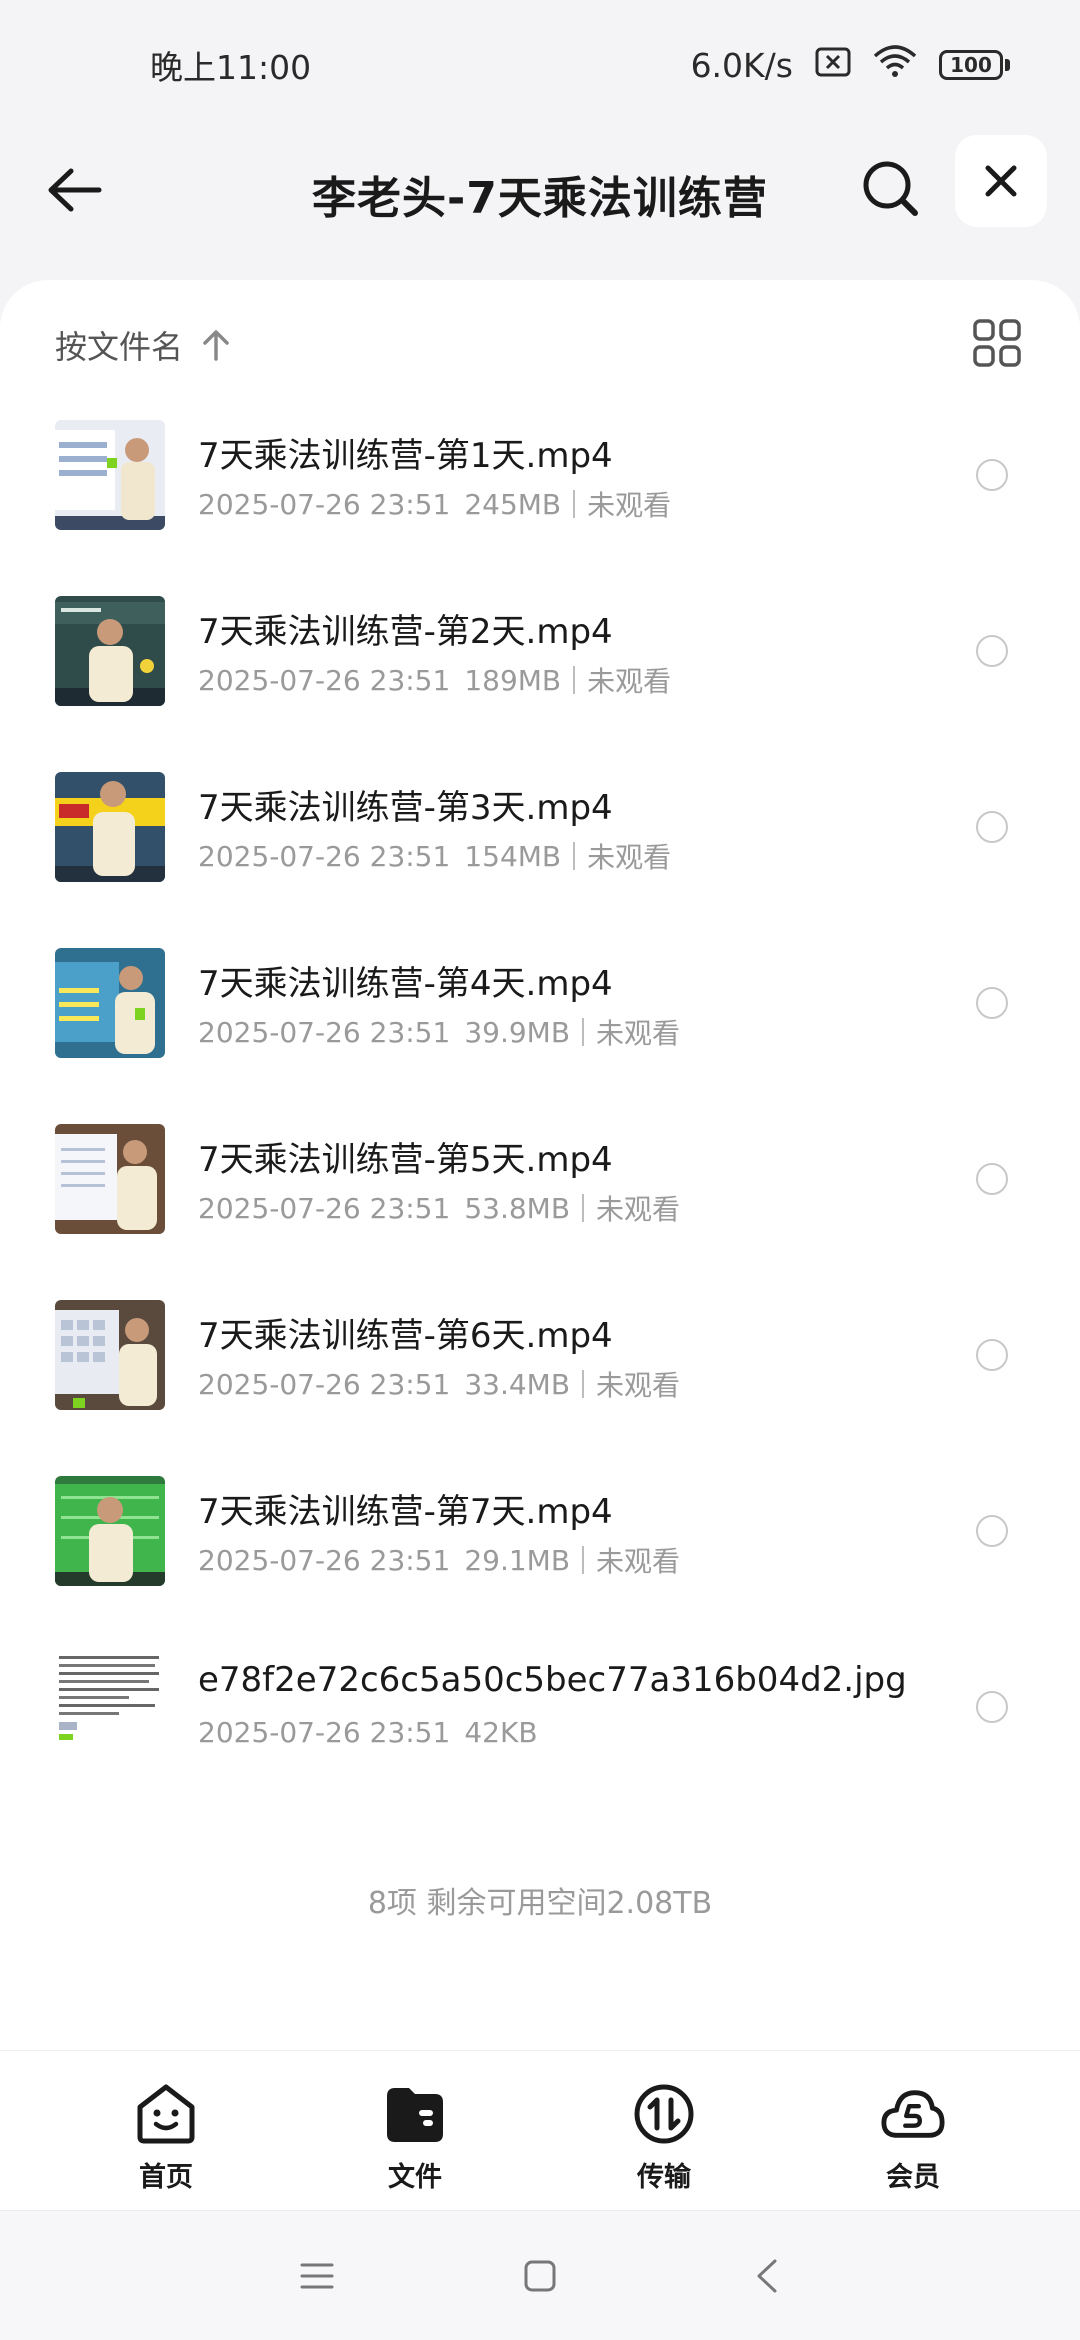 The height and width of the screenshot is (2340, 1080). I want to click on cloud-member-icon, so click(913, 2114).